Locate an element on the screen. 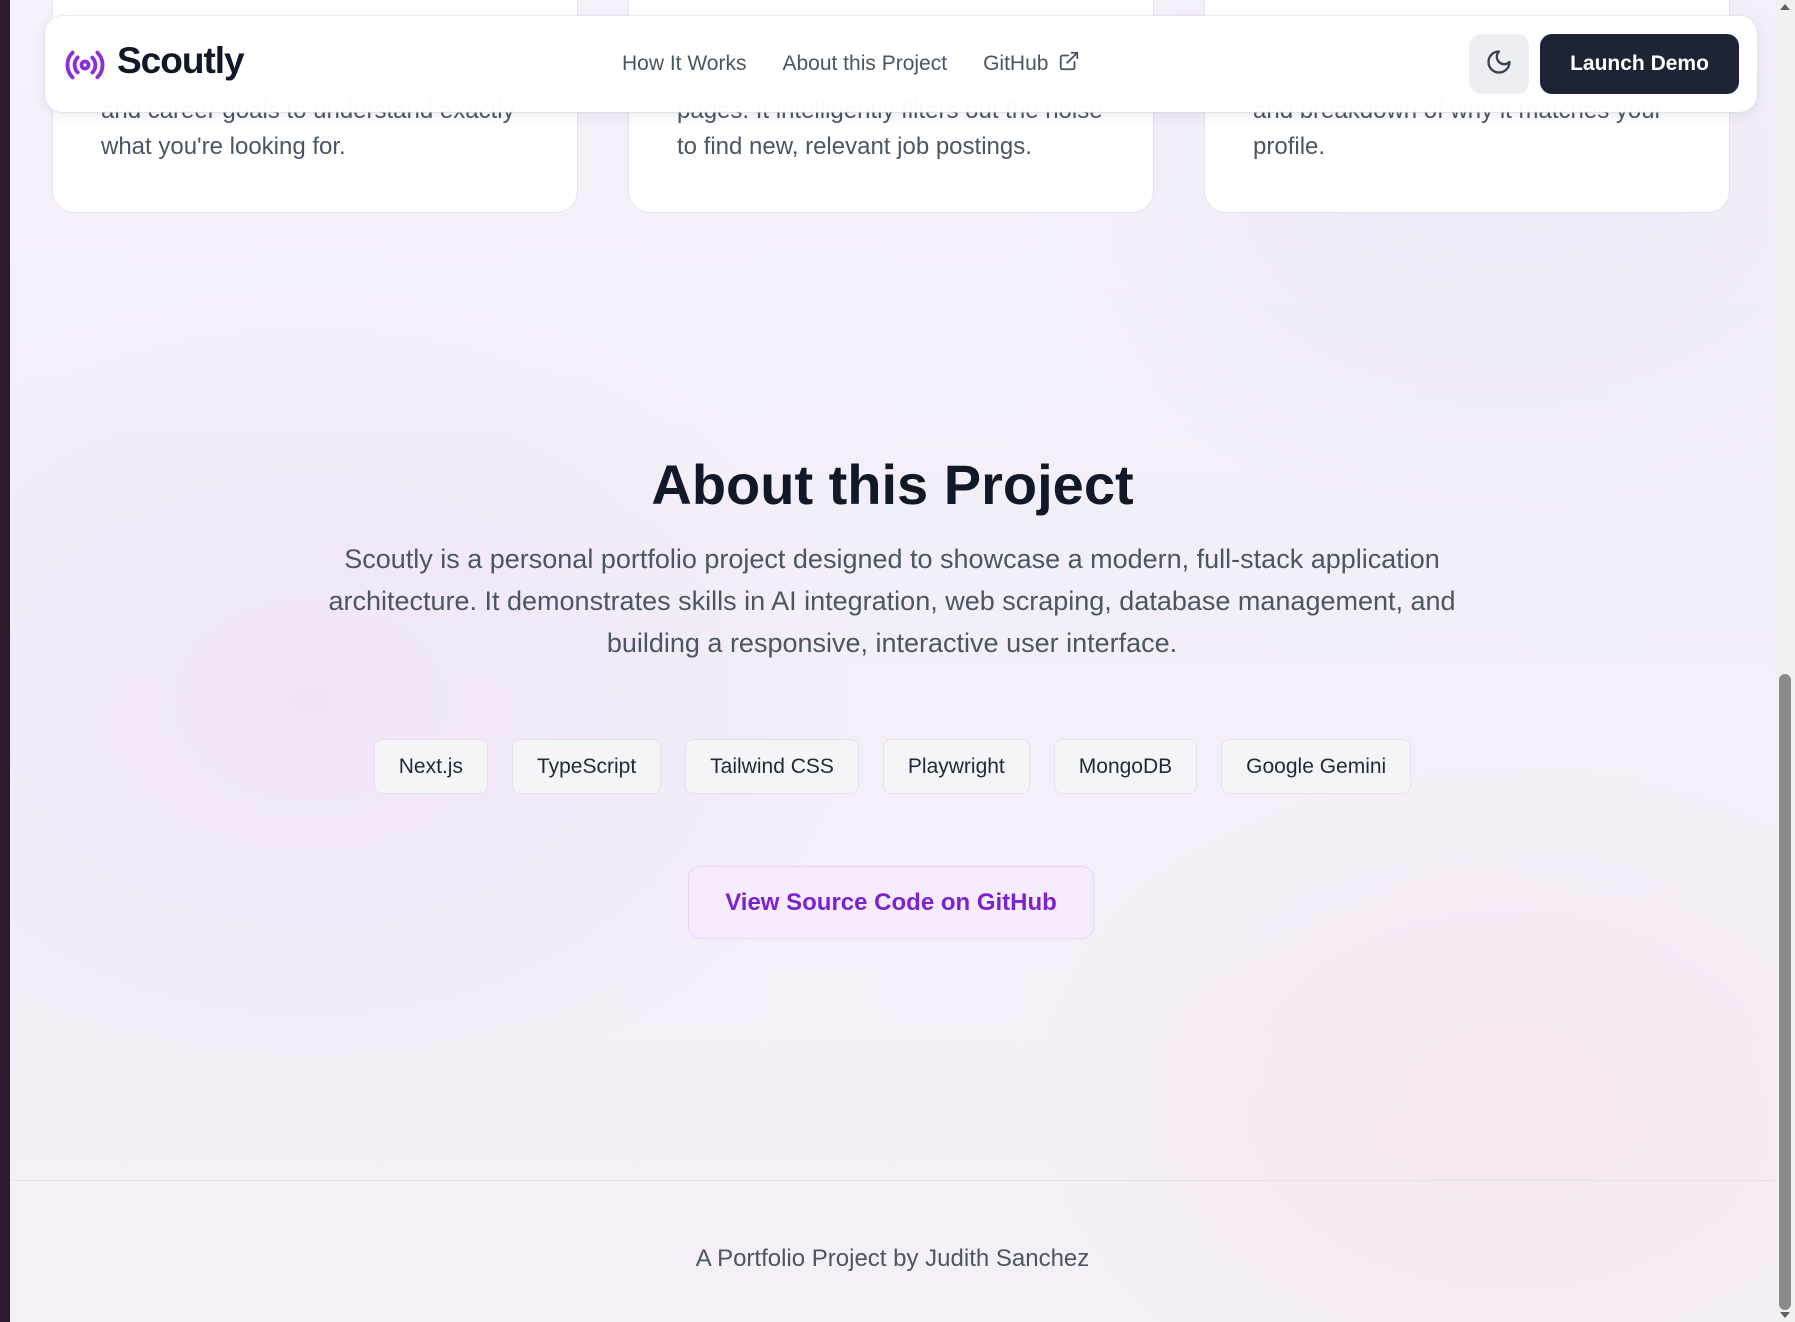 The height and width of the screenshot is (1322, 1795). footer: A Portfolio Project by Judith Sanchez is located at coordinates (892, 1251).